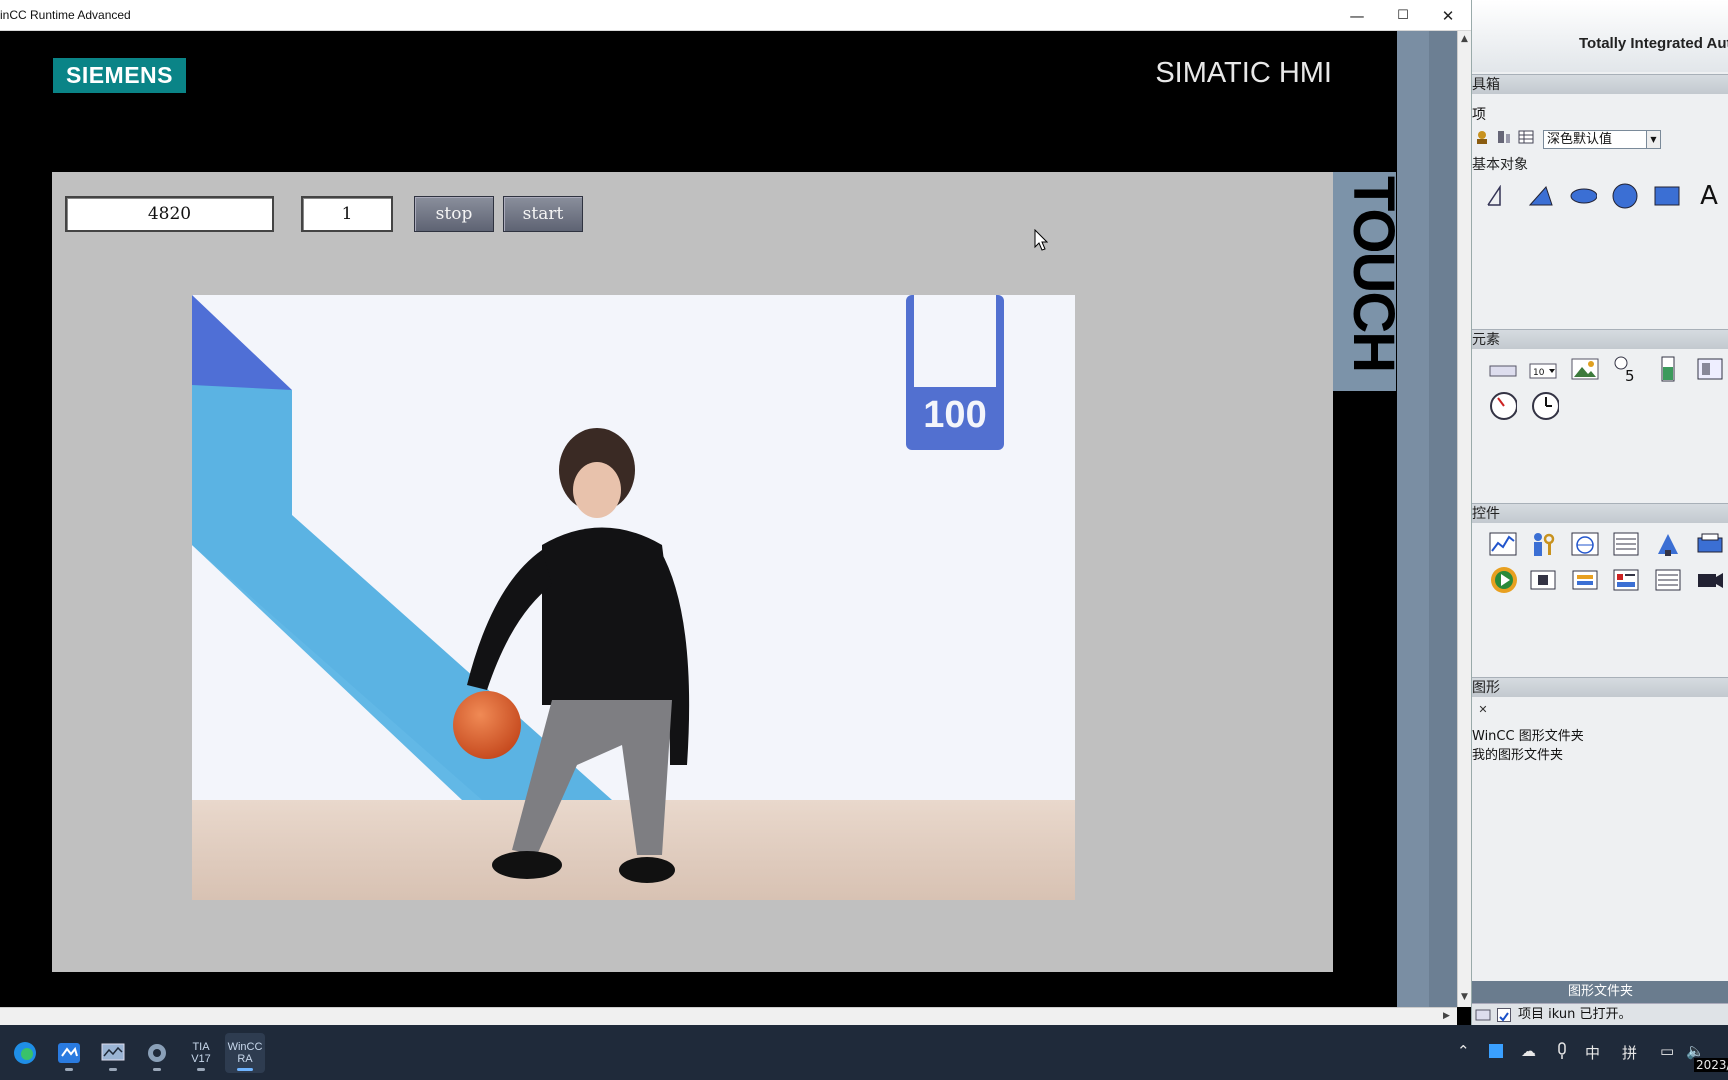  I want to click on table-icon, so click(1526, 137).